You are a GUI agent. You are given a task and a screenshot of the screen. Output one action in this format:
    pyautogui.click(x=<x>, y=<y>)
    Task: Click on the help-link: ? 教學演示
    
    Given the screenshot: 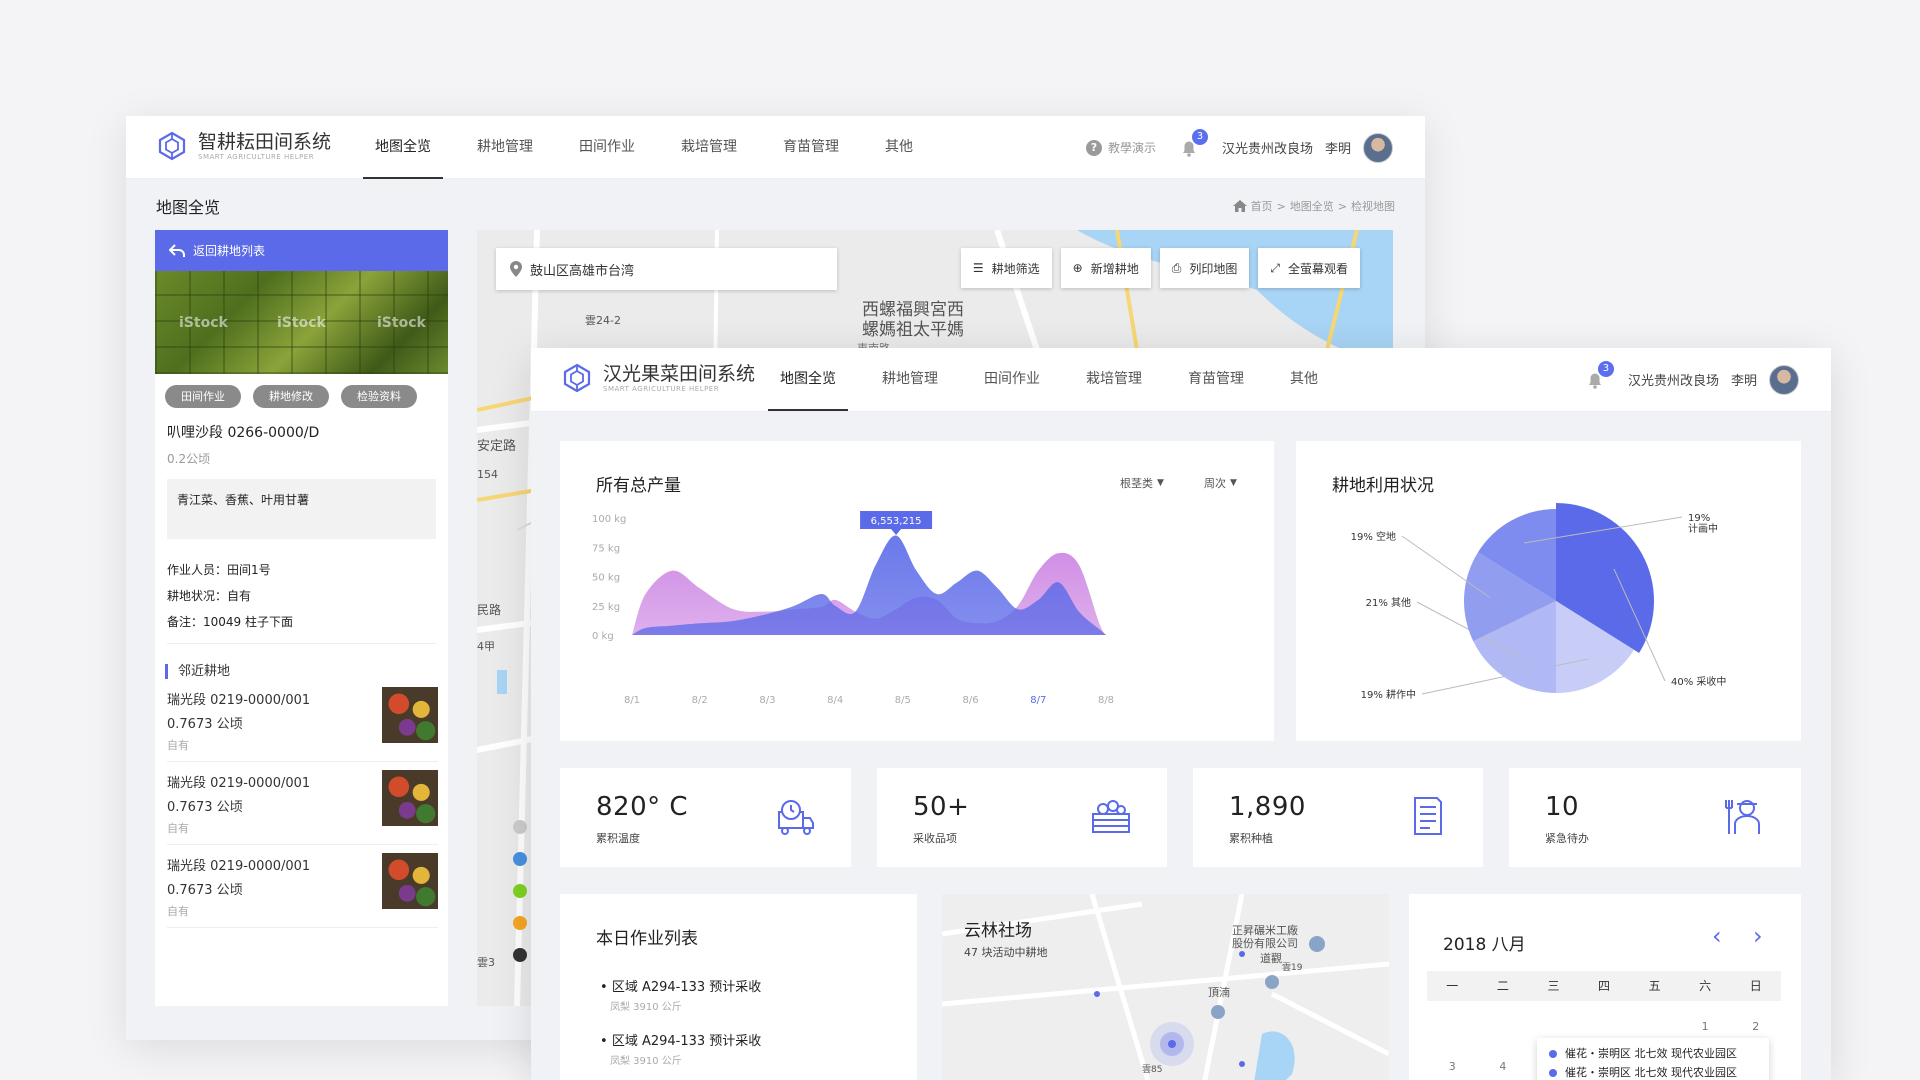 What is the action you would take?
    pyautogui.click(x=1120, y=147)
    